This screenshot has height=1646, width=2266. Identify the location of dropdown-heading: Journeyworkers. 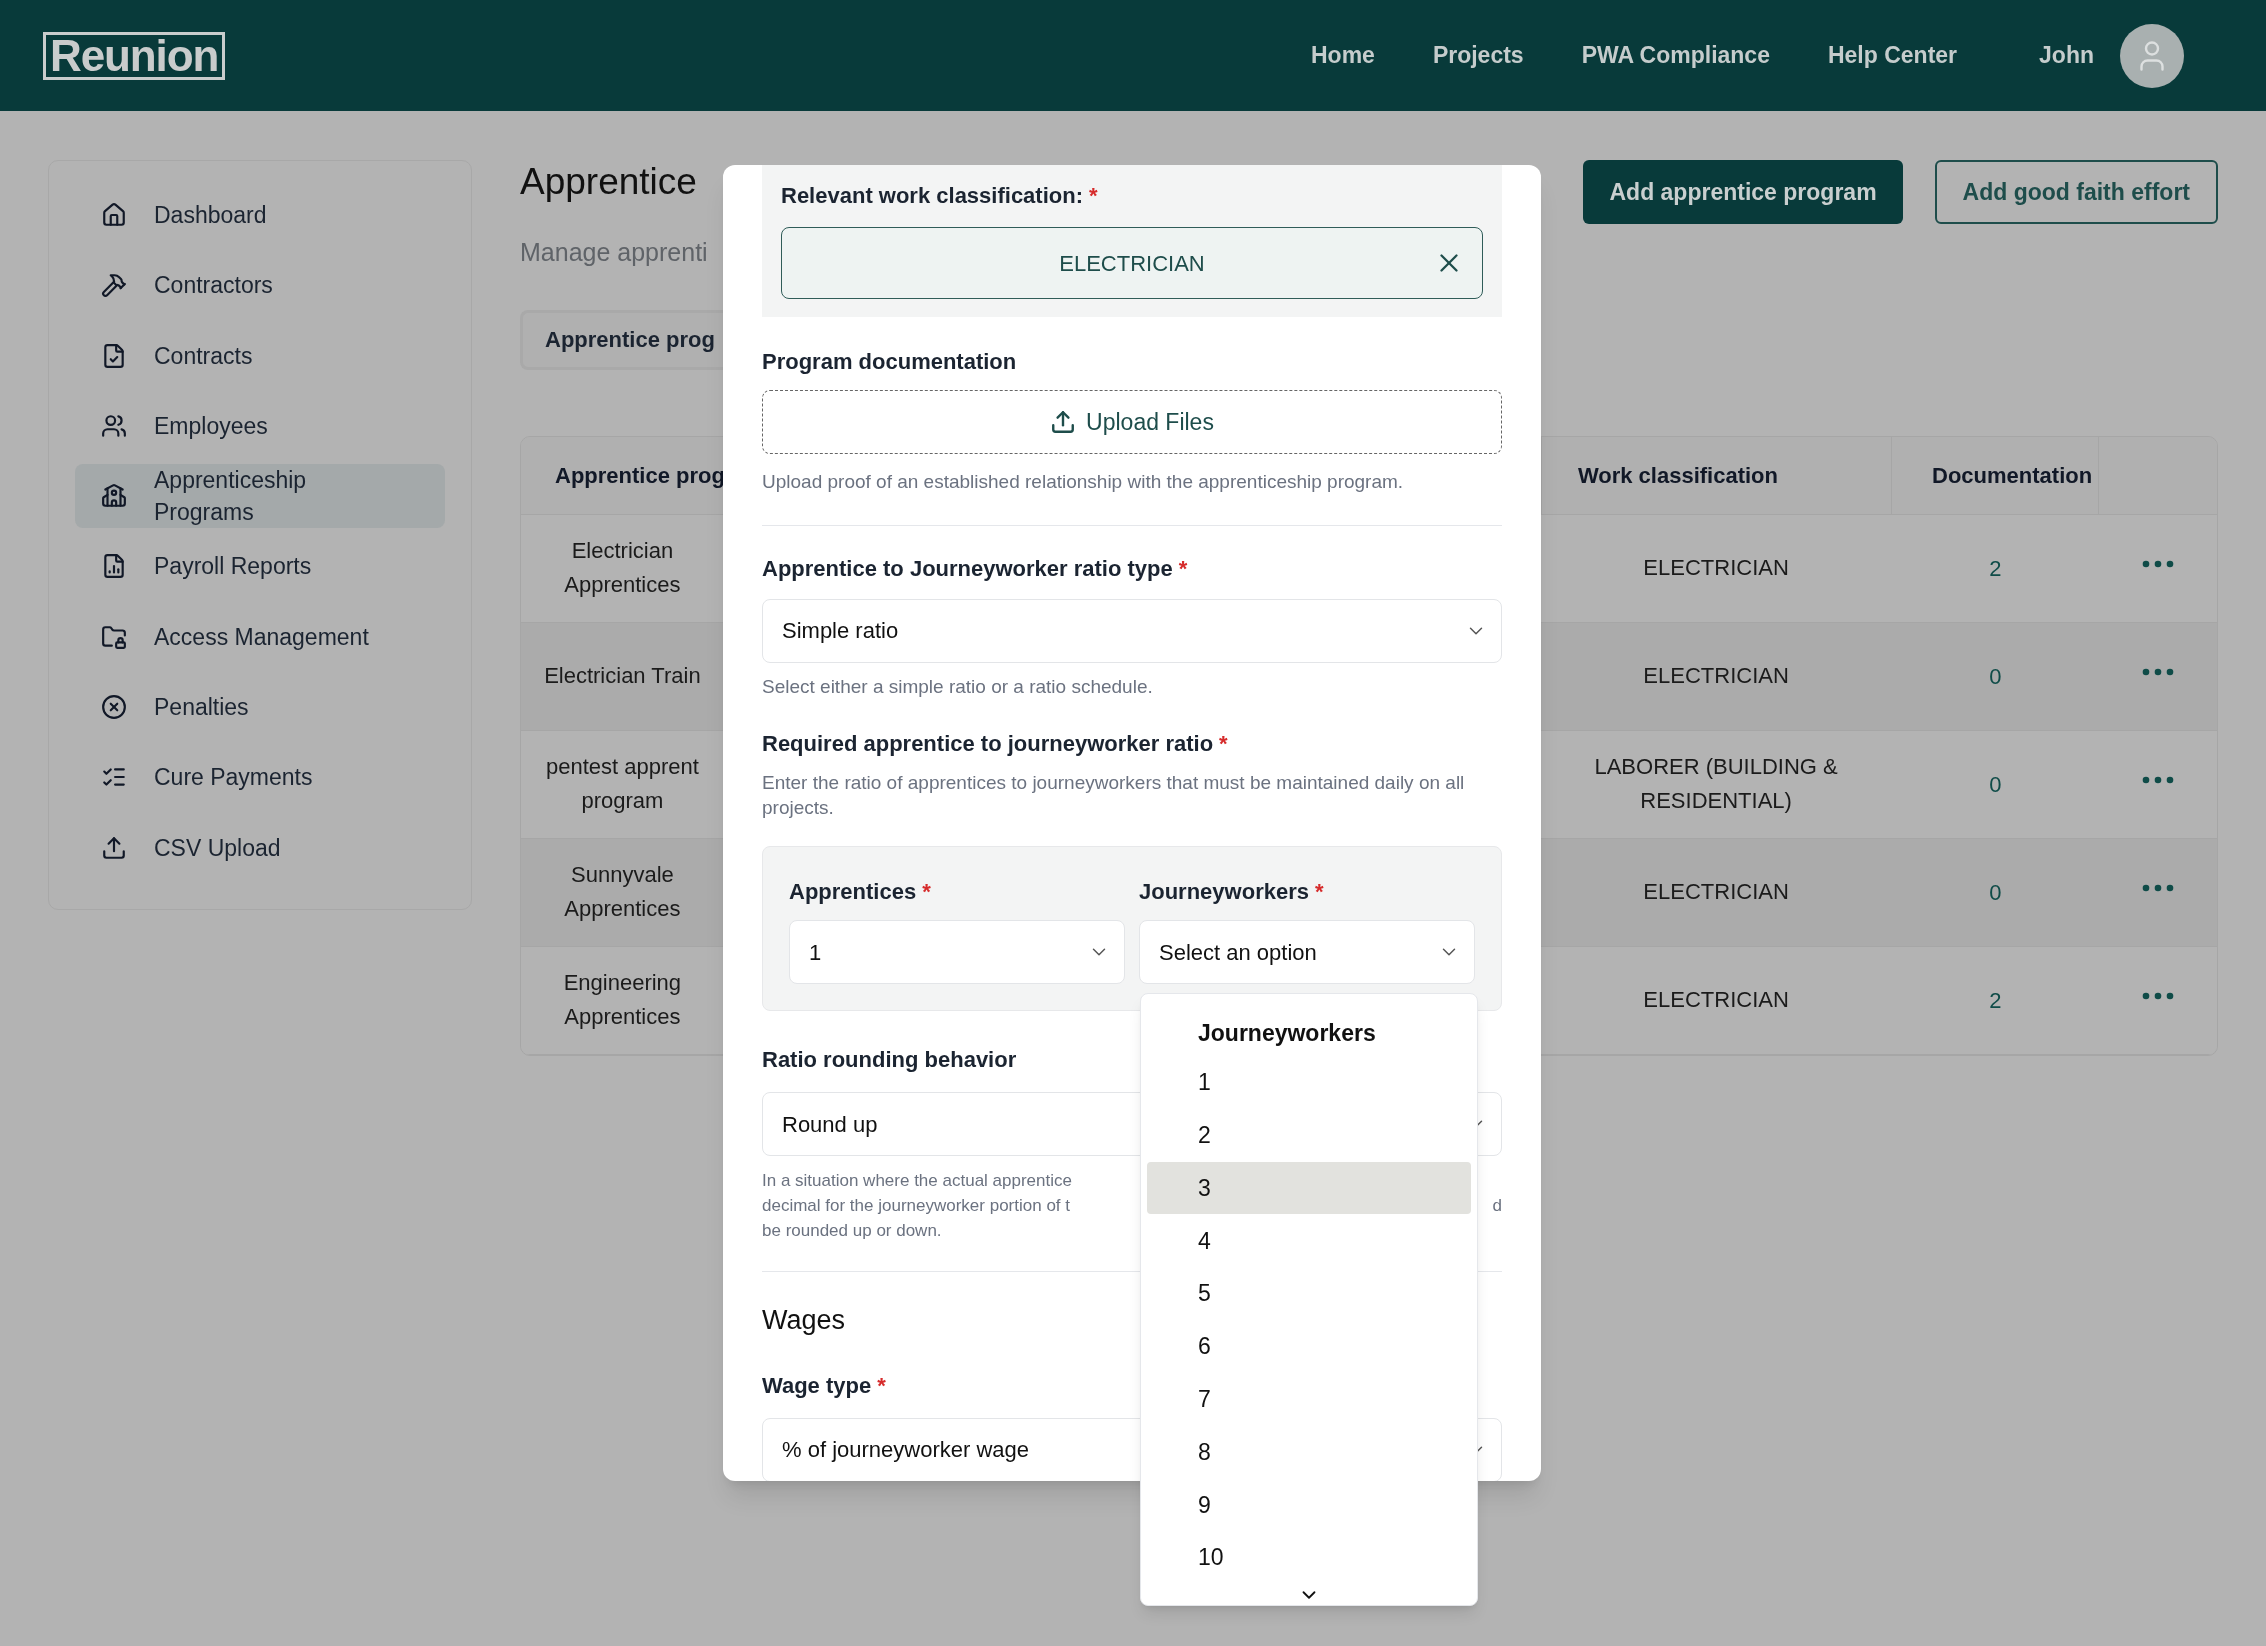
(1287, 1033).